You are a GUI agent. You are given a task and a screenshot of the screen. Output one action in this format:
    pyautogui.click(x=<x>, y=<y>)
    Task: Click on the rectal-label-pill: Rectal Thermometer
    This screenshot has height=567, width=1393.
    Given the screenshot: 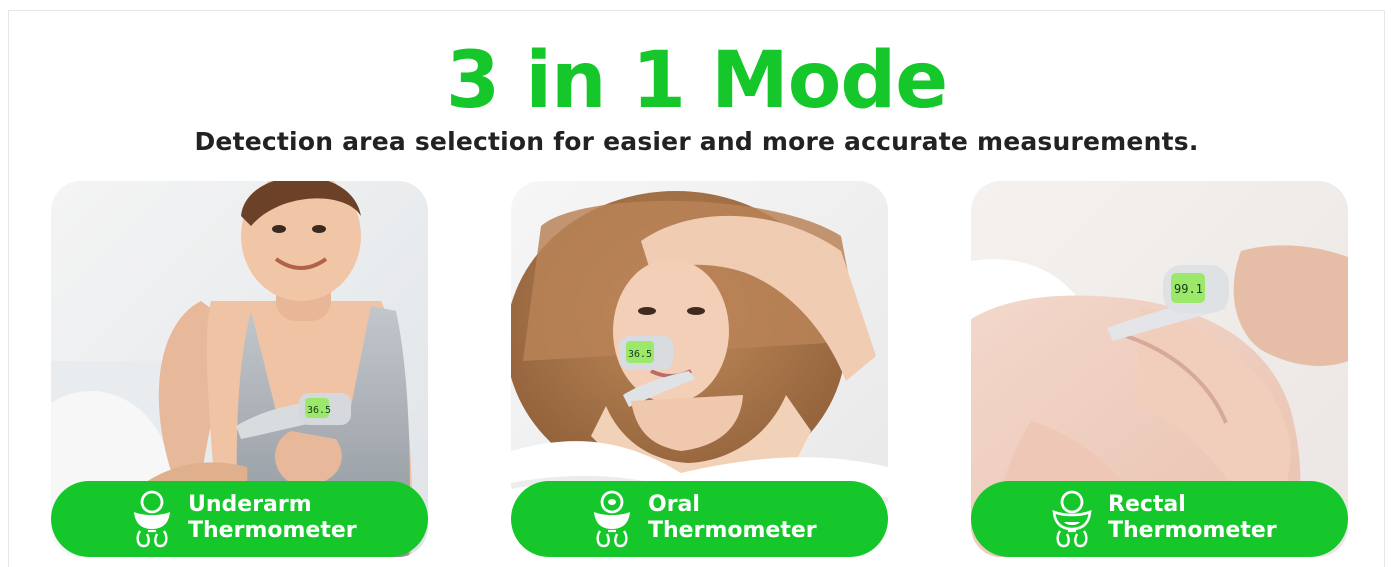 What is the action you would take?
    pyautogui.click(x=1159, y=519)
    